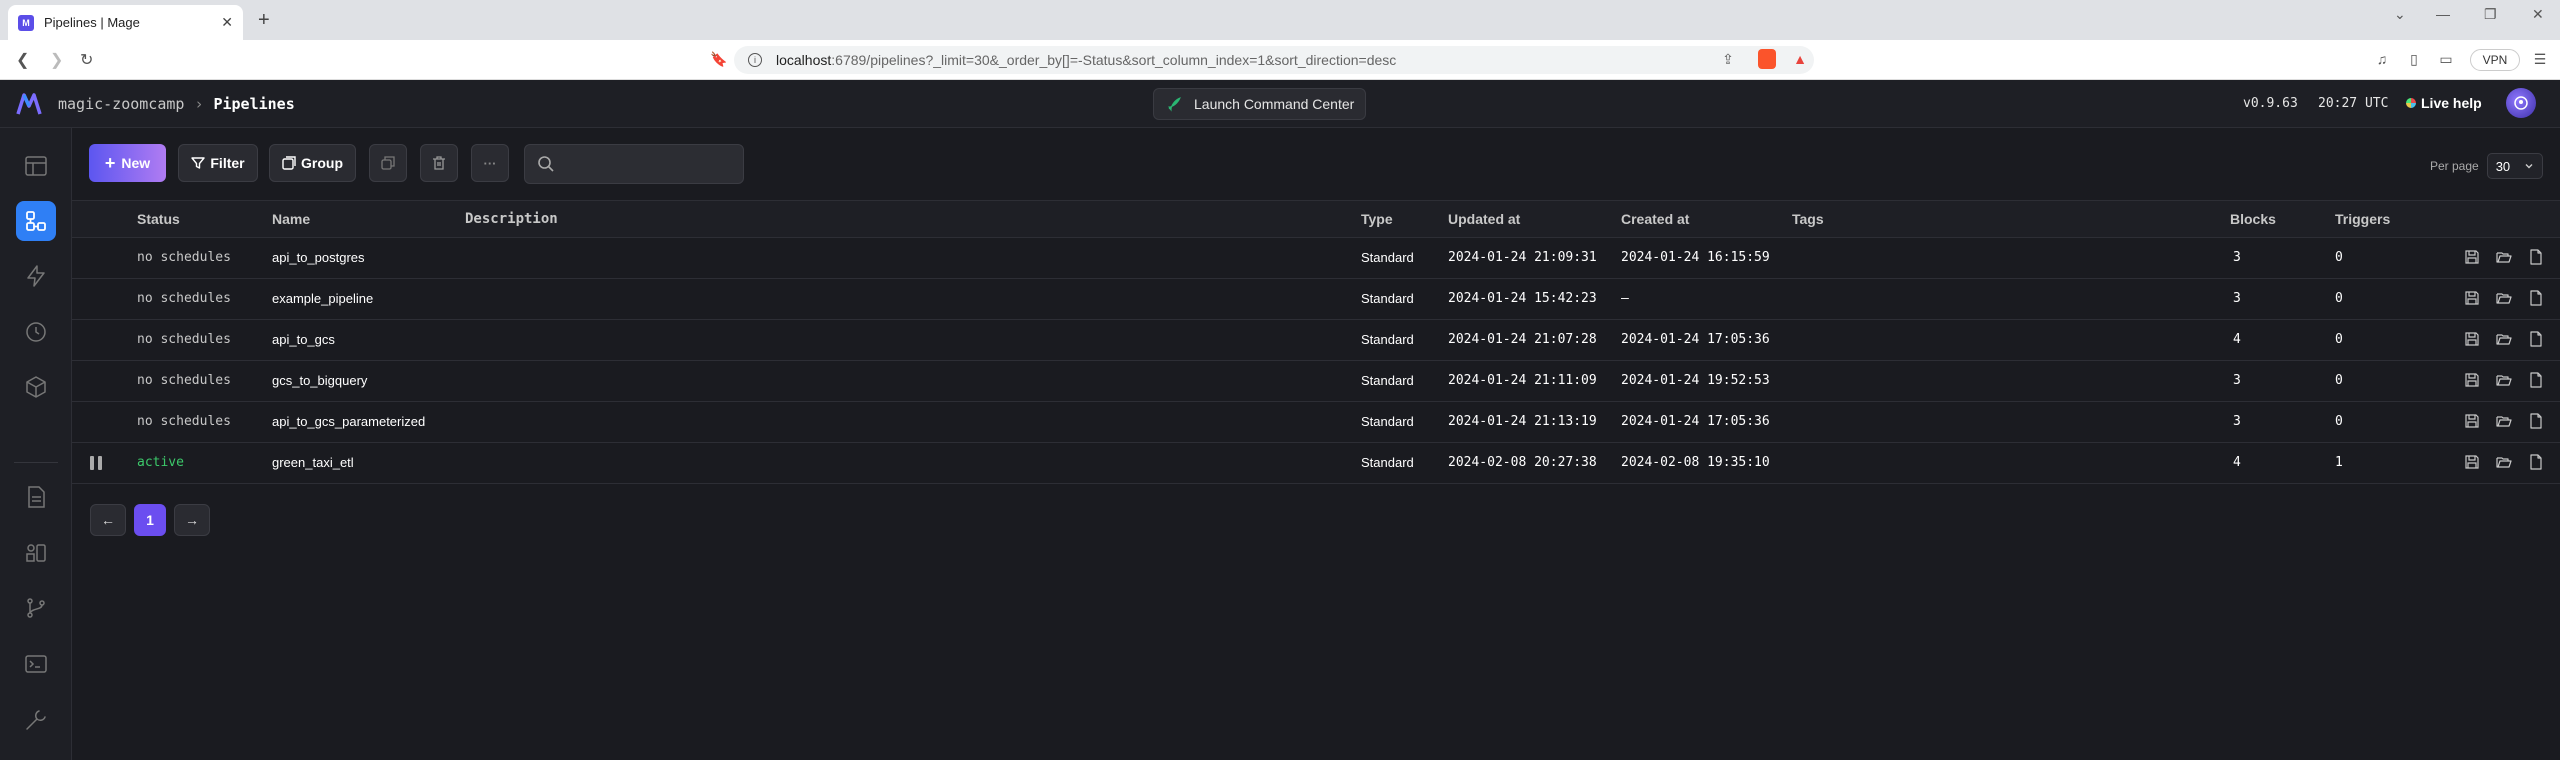 The width and height of the screenshot is (2560, 760). What do you see at coordinates (1522, 421) in the screenshot?
I see `updated-at: 2024-01-24 21:13:19` at bounding box center [1522, 421].